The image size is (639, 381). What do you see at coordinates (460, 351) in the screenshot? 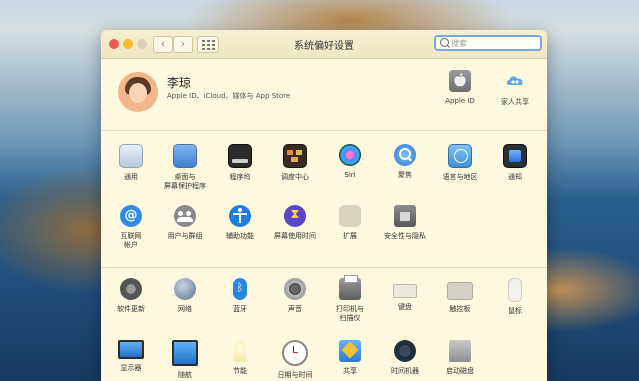
I see `hard-disk-icon` at bounding box center [460, 351].